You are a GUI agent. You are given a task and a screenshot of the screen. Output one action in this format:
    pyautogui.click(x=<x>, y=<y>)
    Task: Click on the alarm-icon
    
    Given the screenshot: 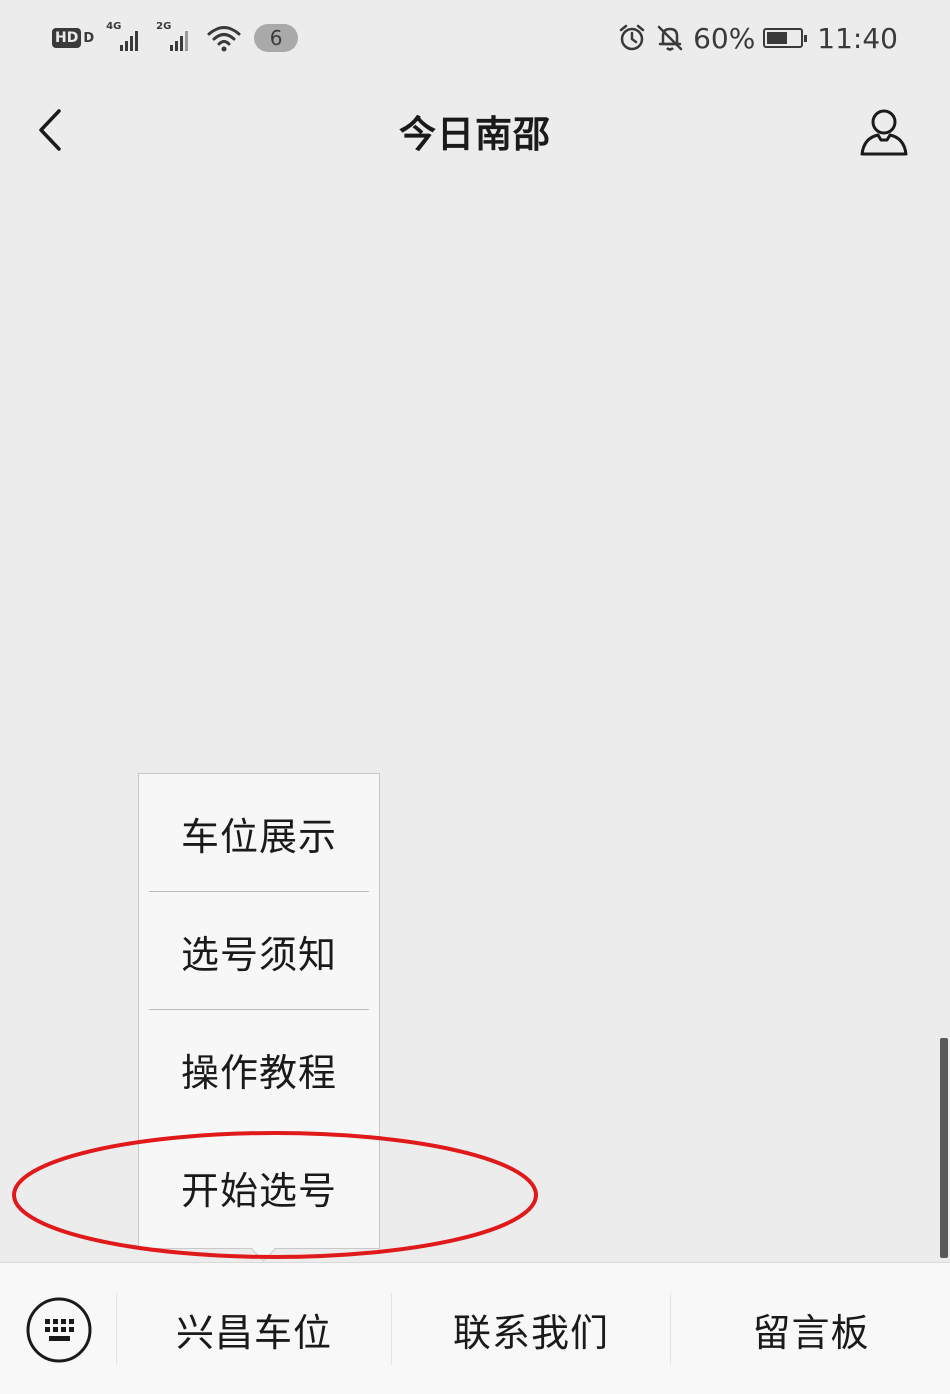 What is the action you would take?
    pyautogui.click(x=632, y=37)
    